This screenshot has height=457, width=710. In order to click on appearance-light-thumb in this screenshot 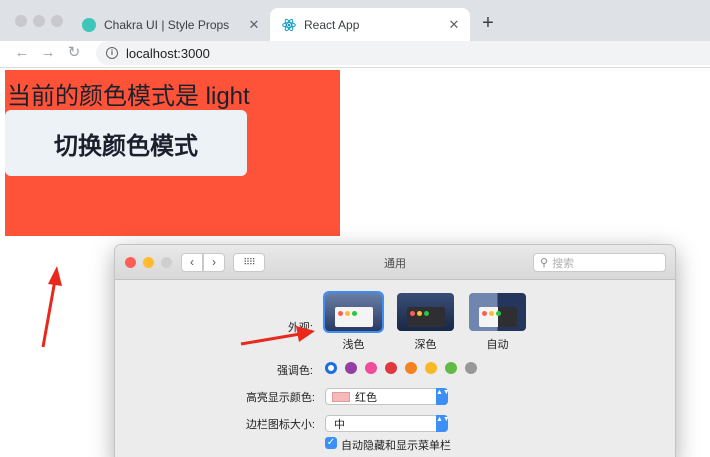, I will do `click(353, 312)`.